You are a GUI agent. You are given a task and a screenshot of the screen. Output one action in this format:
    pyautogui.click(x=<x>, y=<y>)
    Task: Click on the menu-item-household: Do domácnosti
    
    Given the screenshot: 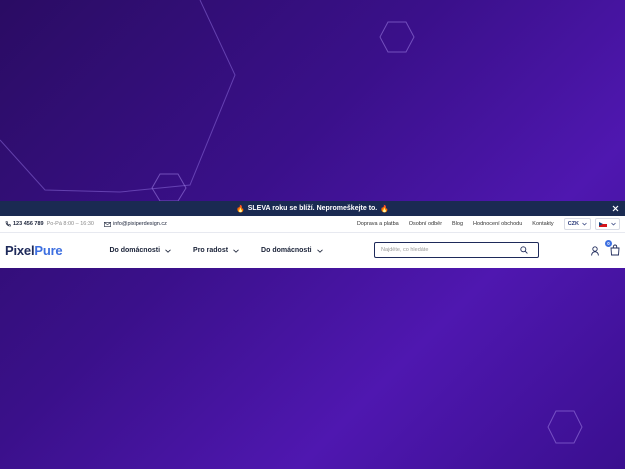 What is the action you would take?
    pyautogui.click(x=140, y=250)
    